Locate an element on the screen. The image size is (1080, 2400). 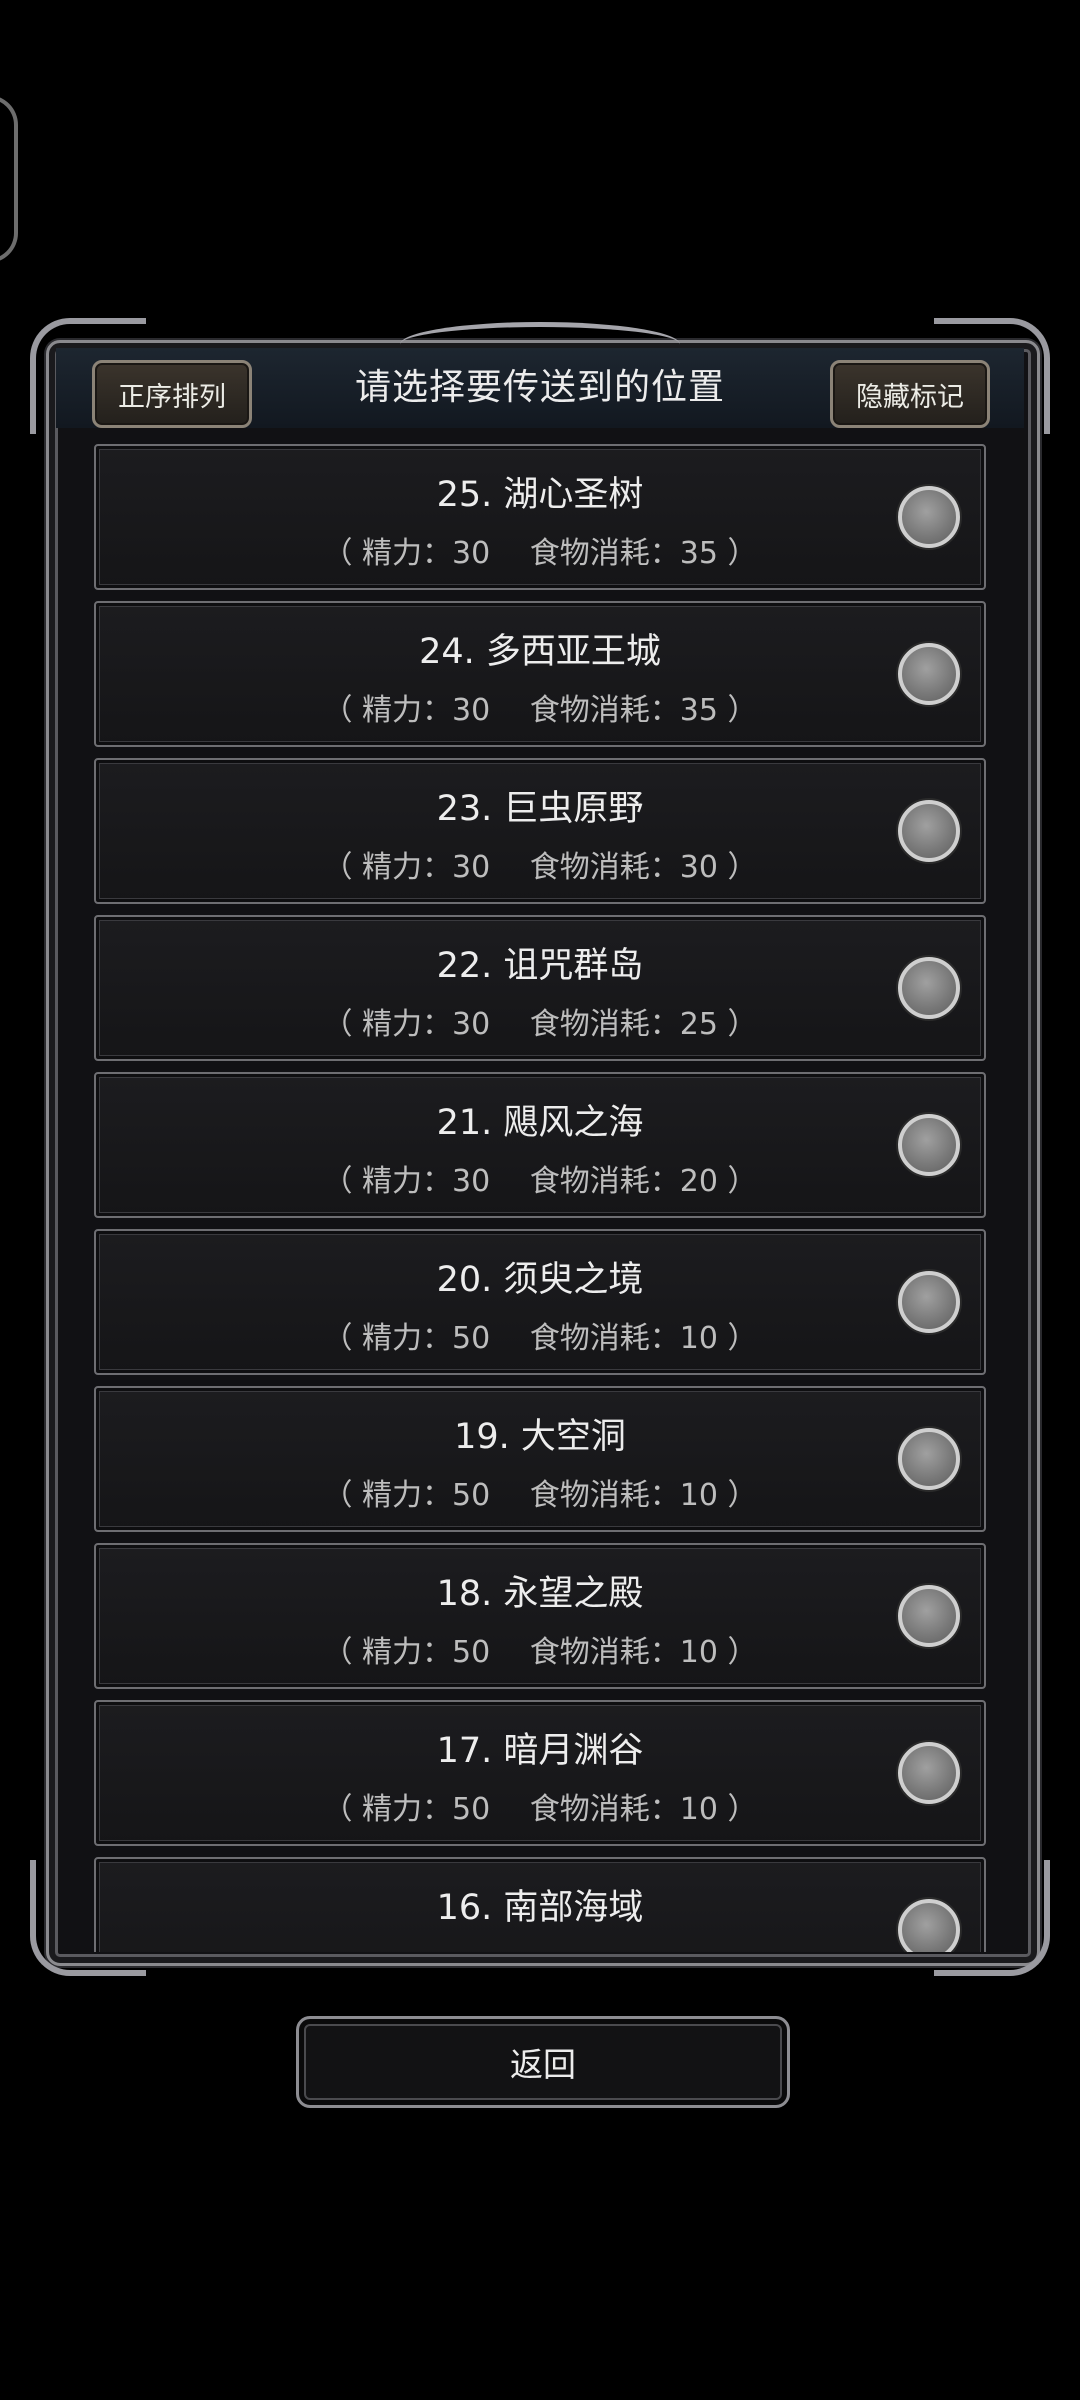
location-item: 21. 飓风之海 （ 精力：30 食物消耗：20 ） is located at coordinates (540, 1145).